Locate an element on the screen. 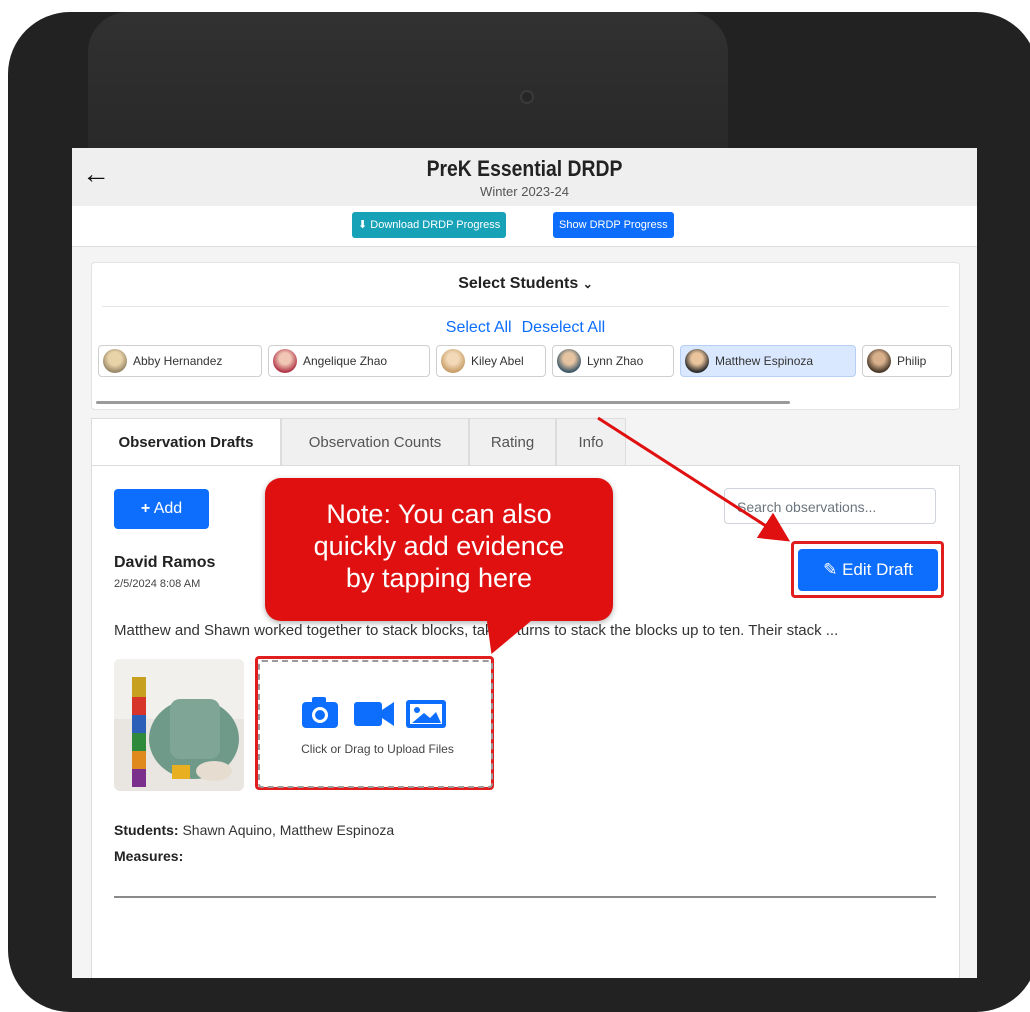  student-chip: Angelique Zhao is located at coordinates (349, 361).